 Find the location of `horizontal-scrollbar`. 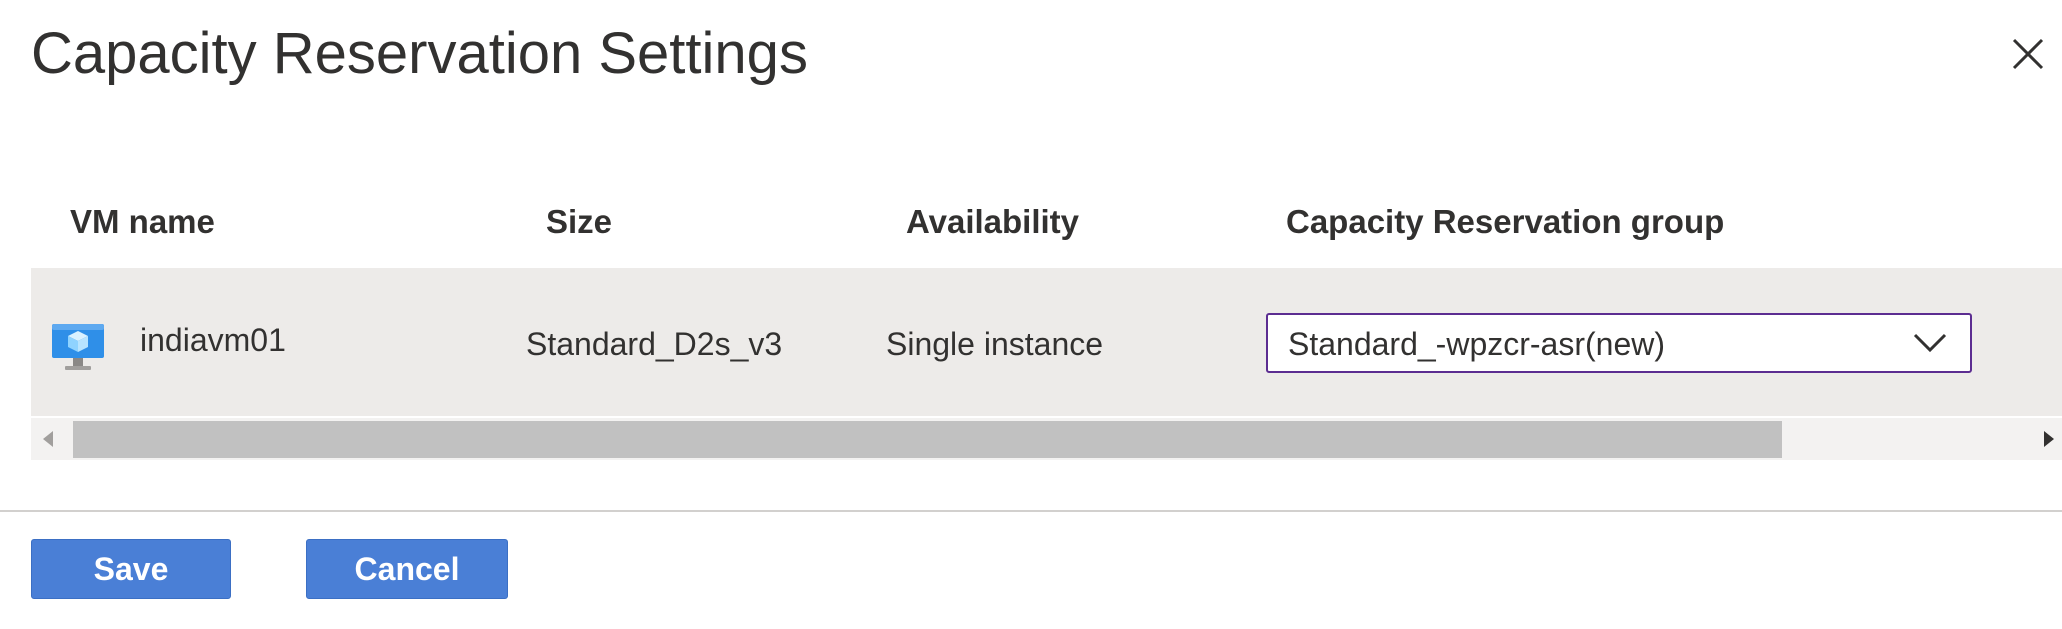

horizontal-scrollbar is located at coordinates (1046, 439).